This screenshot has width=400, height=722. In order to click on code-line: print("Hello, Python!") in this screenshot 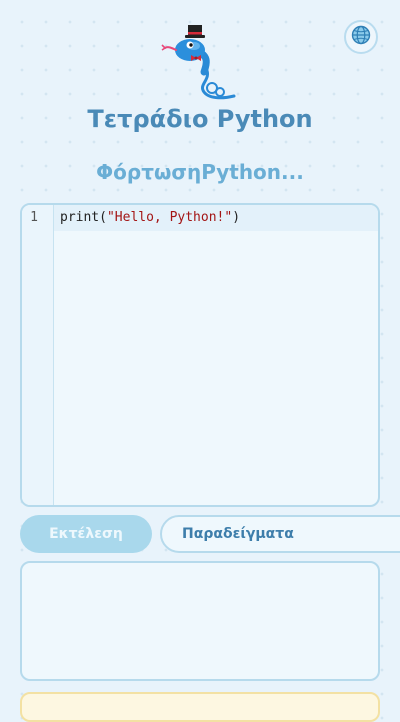, I will do `click(150, 217)`.